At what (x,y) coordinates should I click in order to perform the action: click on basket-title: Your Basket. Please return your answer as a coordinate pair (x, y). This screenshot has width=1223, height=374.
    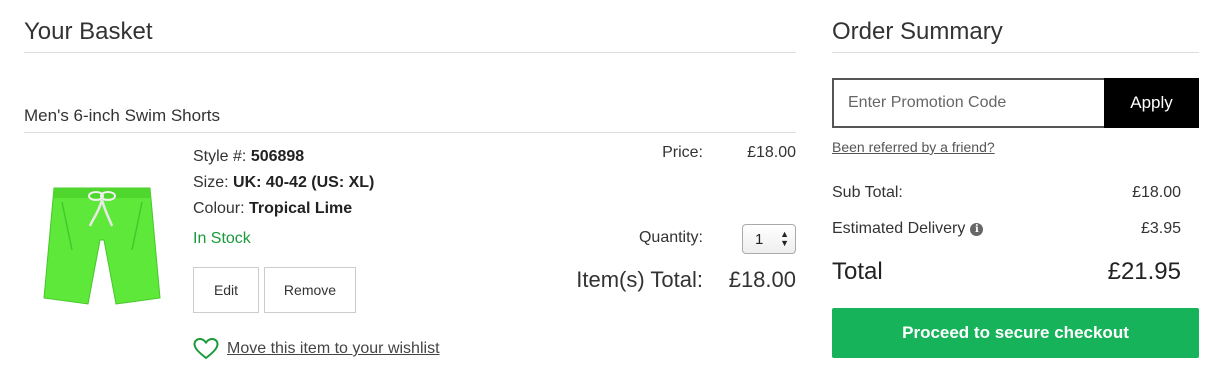
    Looking at the image, I should click on (88, 31).